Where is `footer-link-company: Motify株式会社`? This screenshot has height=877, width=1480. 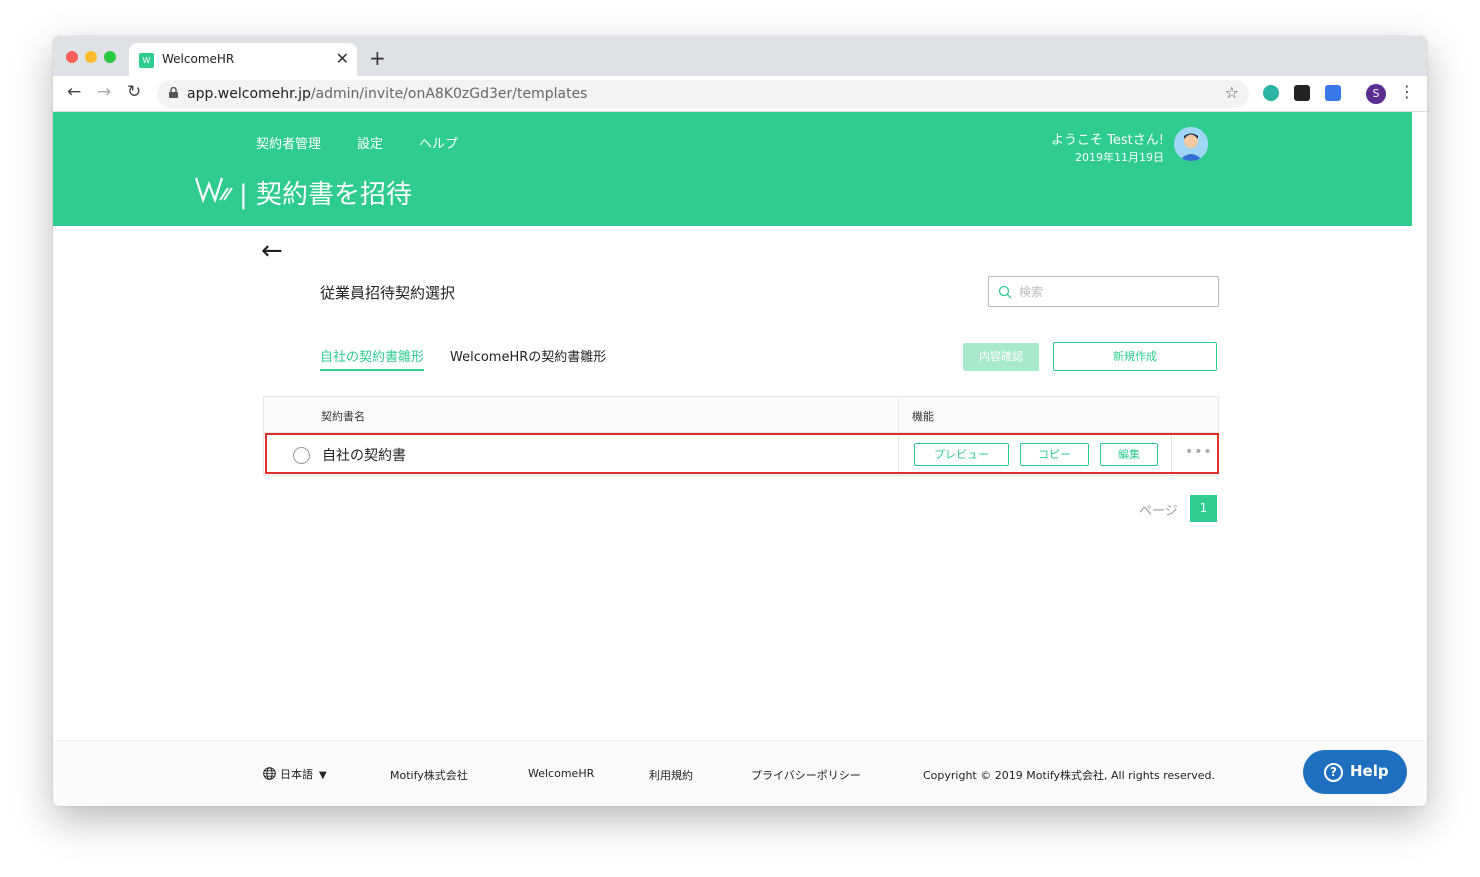 footer-link-company: Motify株式会社 is located at coordinates (429, 775).